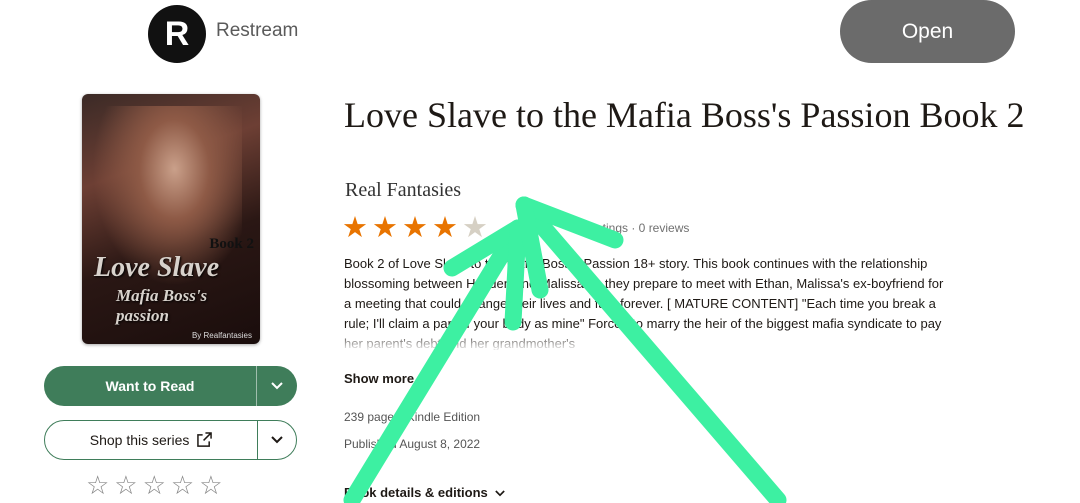 This screenshot has height=503, width=1080. What do you see at coordinates (412, 444) in the screenshot?
I see `publish-date: Published August 8, 2022` at bounding box center [412, 444].